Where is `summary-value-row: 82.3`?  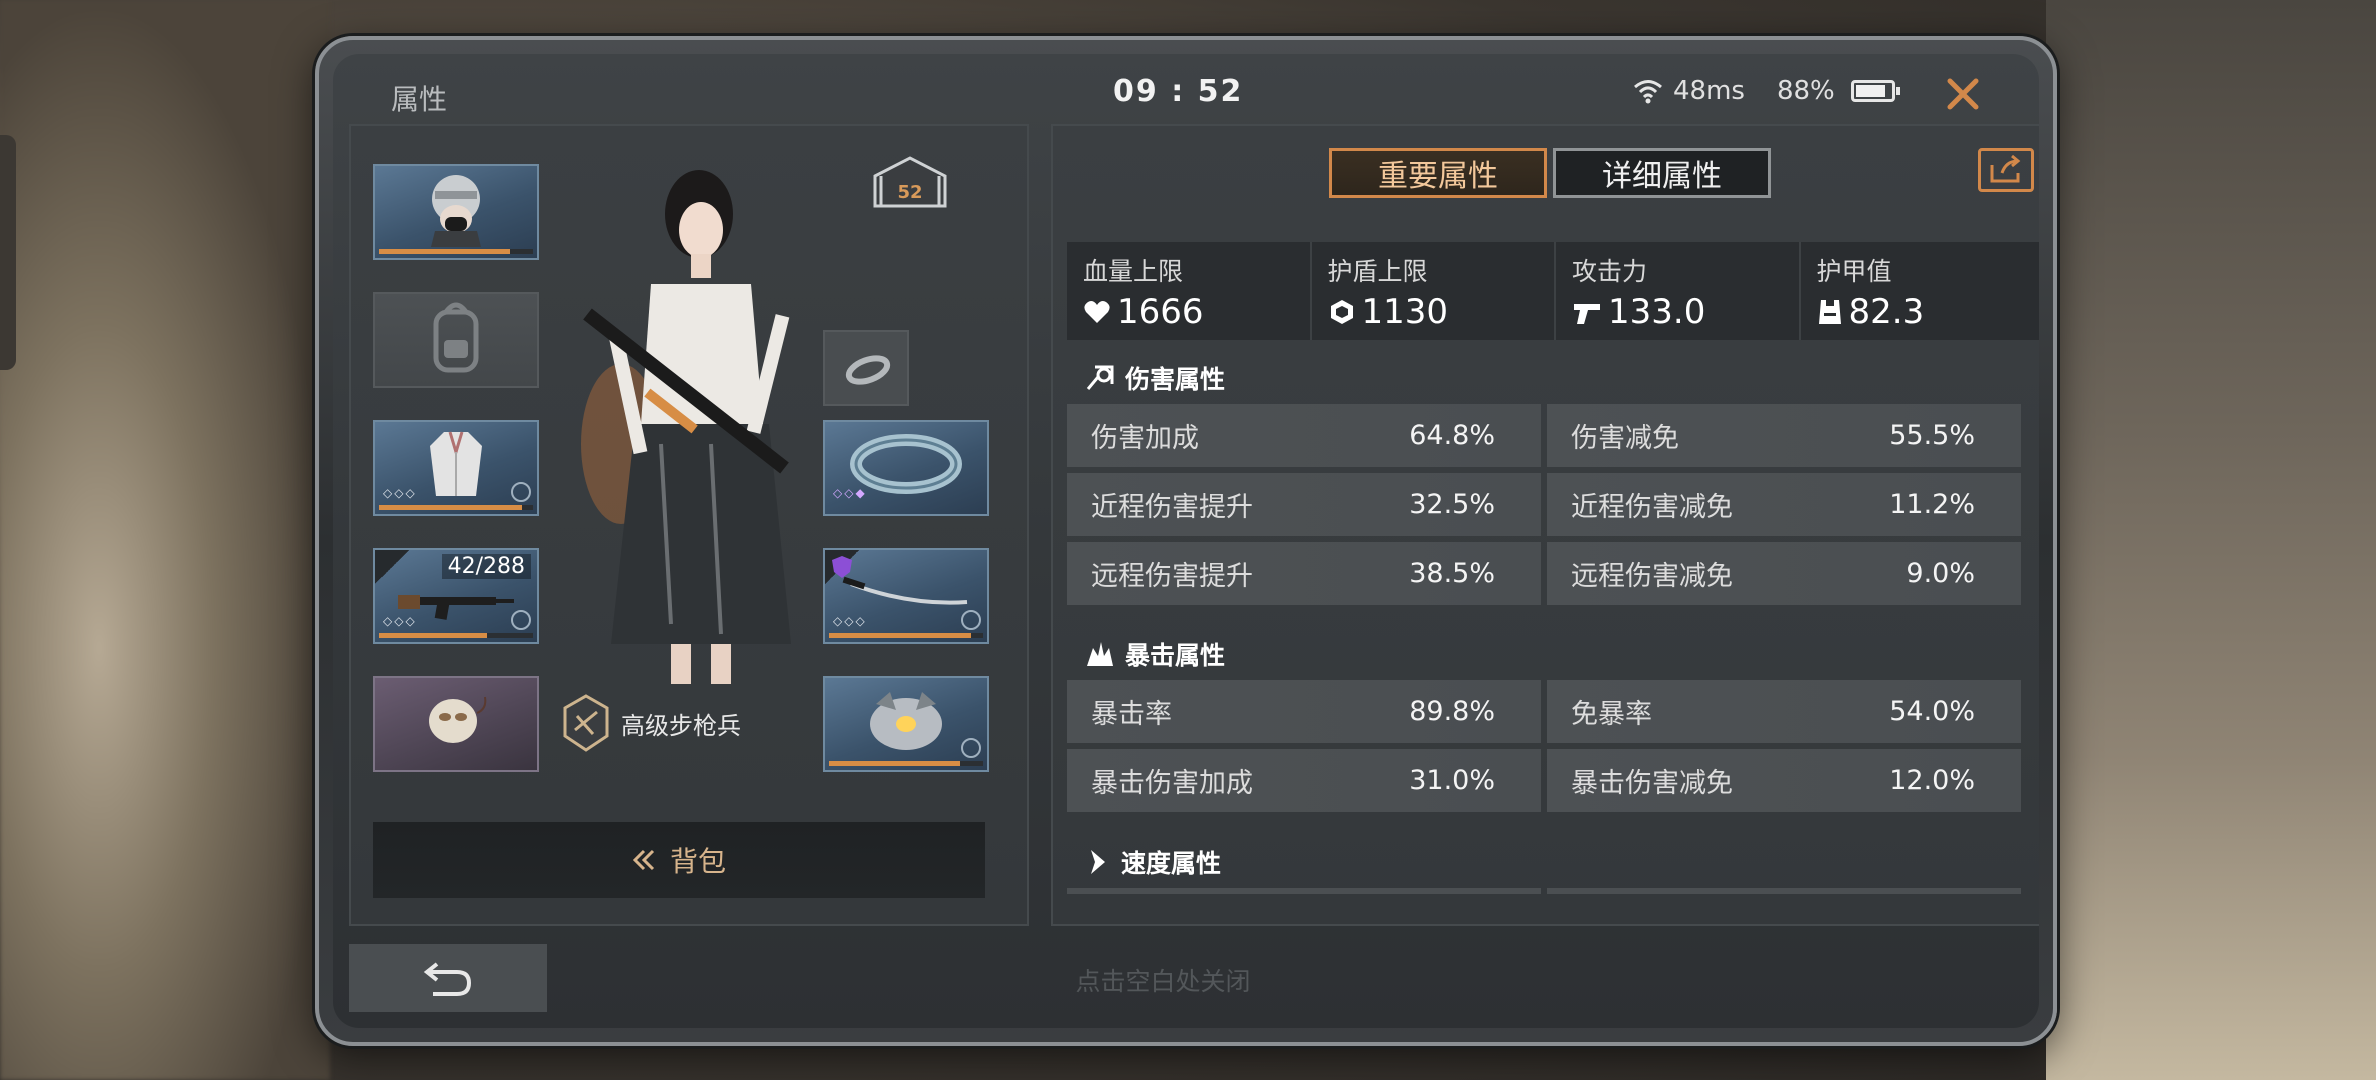 summary-value-row: 82.3 is located at coordinates (1922, 312).